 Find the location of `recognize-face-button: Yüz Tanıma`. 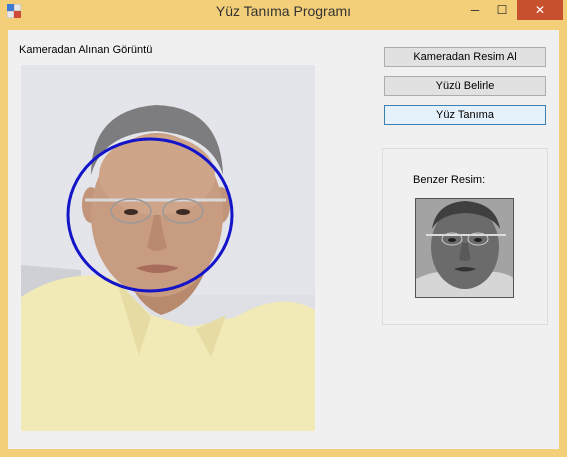

recognize-face-button: Yüz Tanıma is located at coordinates (465, 115).